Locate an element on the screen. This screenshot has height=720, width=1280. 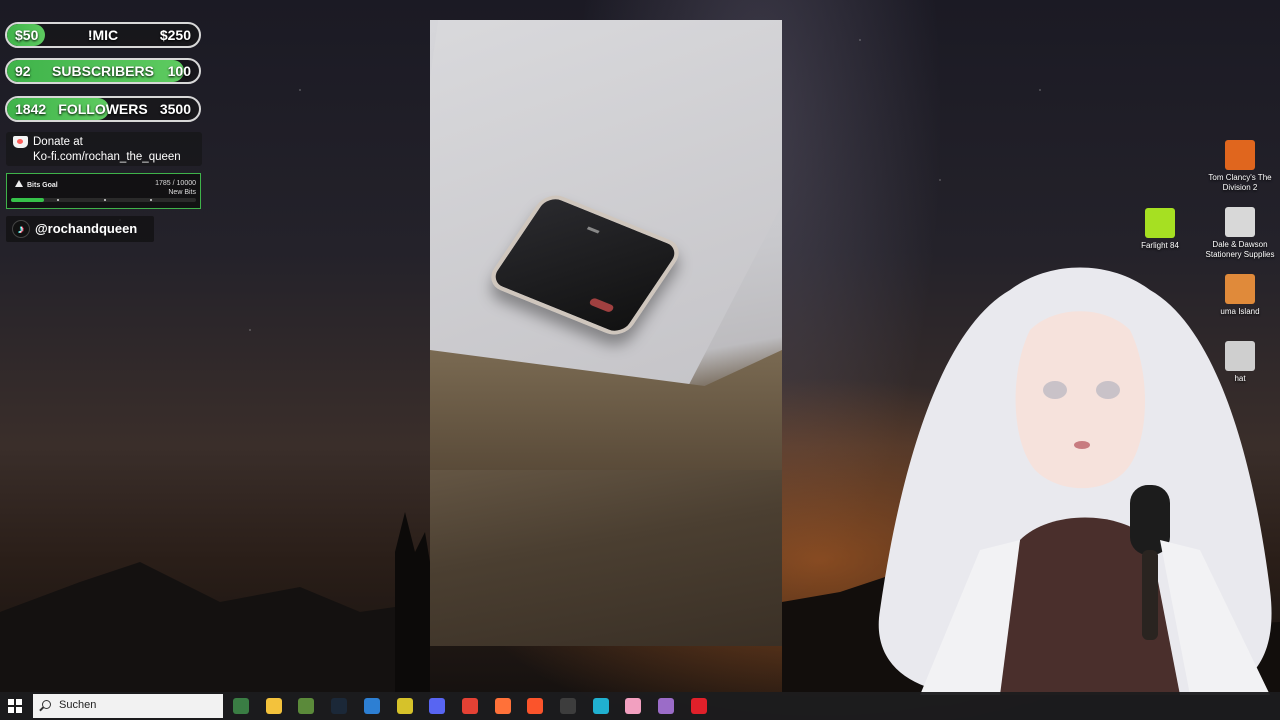
donate-link-text: Ko-fi.com/rochan_the_queen is located at coordinates (107, 157).